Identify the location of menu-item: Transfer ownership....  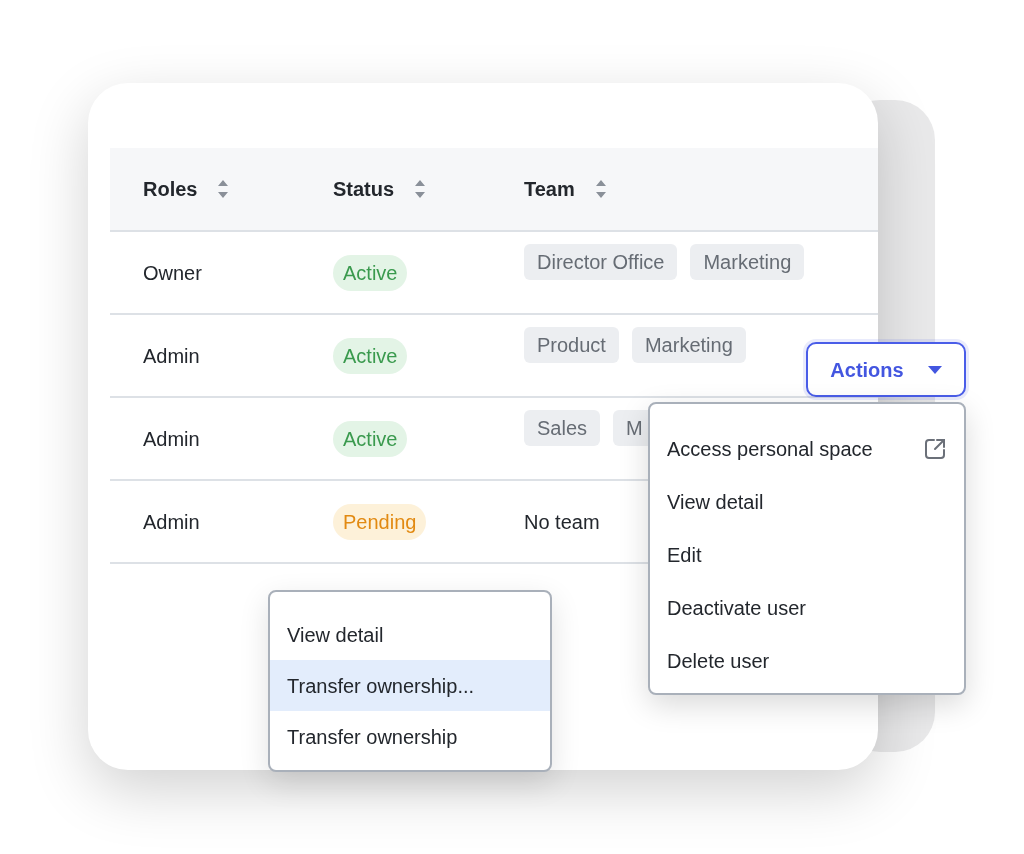
(410, 685).